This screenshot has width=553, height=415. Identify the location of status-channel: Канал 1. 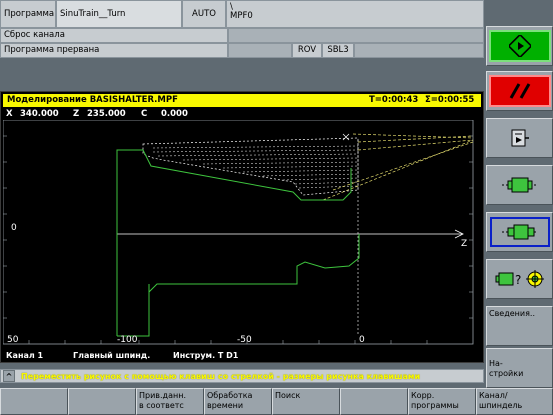
(25, 355).